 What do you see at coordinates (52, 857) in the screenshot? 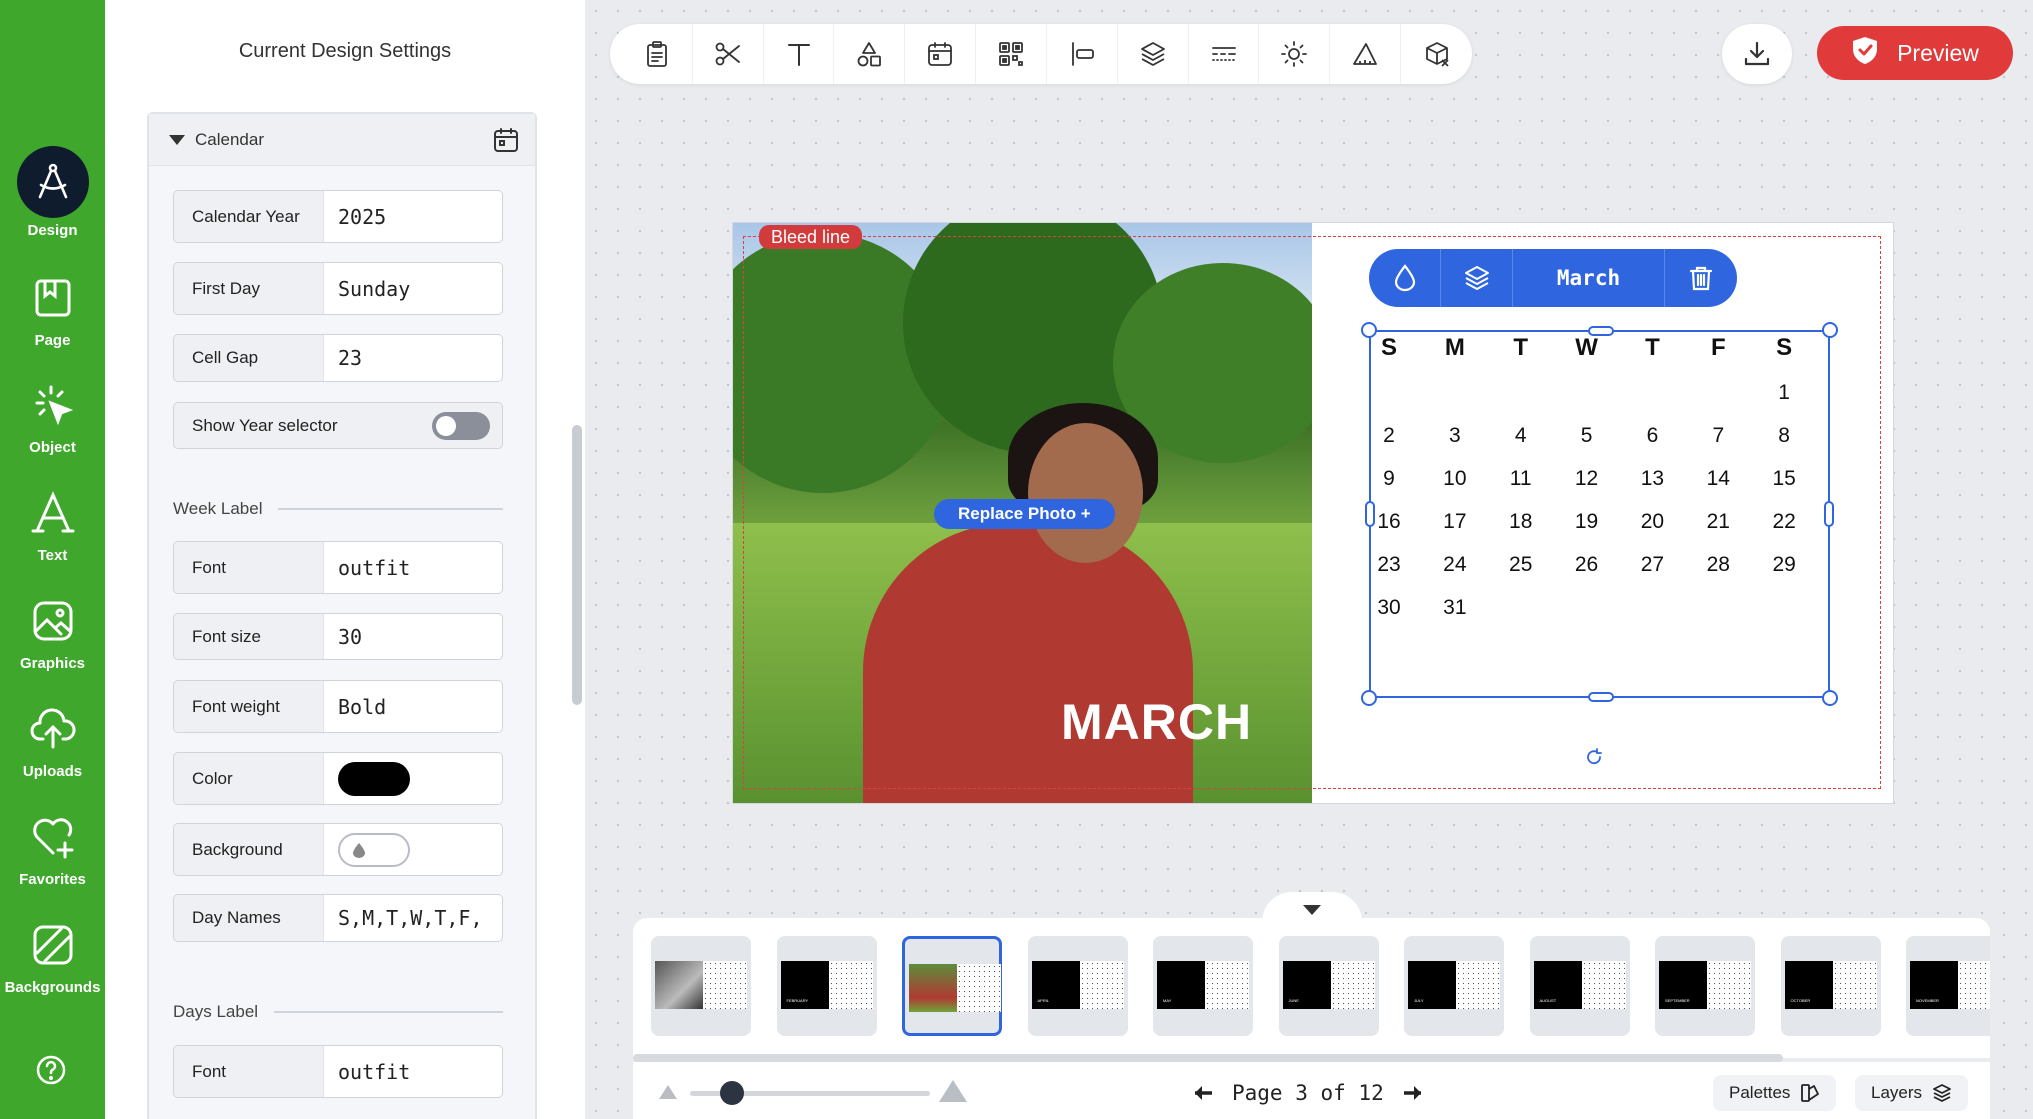
I see `rail-item-favorites: Favorites` at bounding box center [52, 857].